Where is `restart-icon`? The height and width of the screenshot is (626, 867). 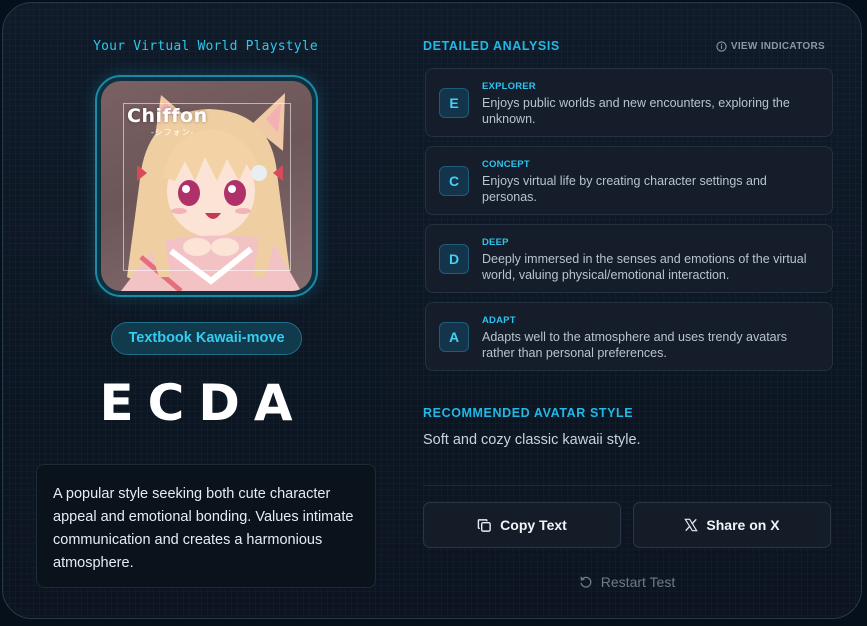
restart-icon is located at coordinates (586, 582).